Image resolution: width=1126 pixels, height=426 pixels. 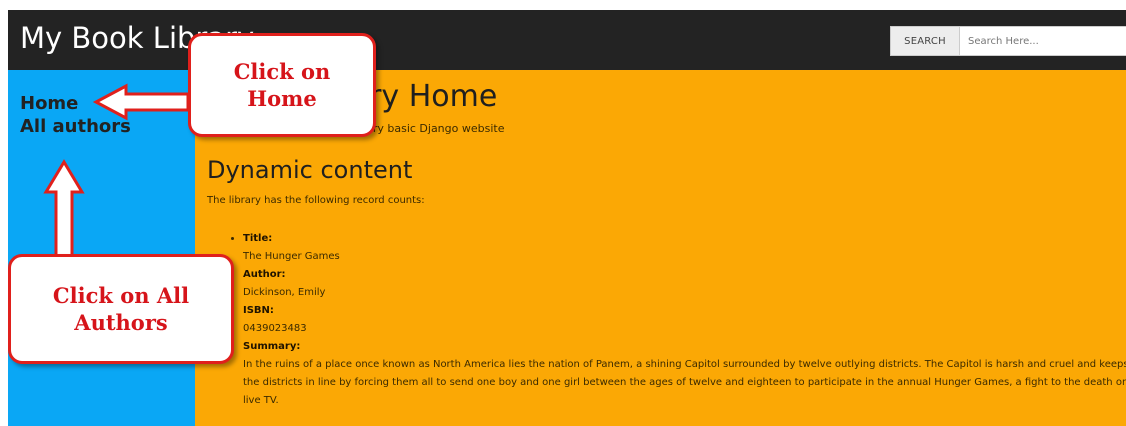 I want to click on authors-callout: Click on All Authors, so click(x=121, y=309).